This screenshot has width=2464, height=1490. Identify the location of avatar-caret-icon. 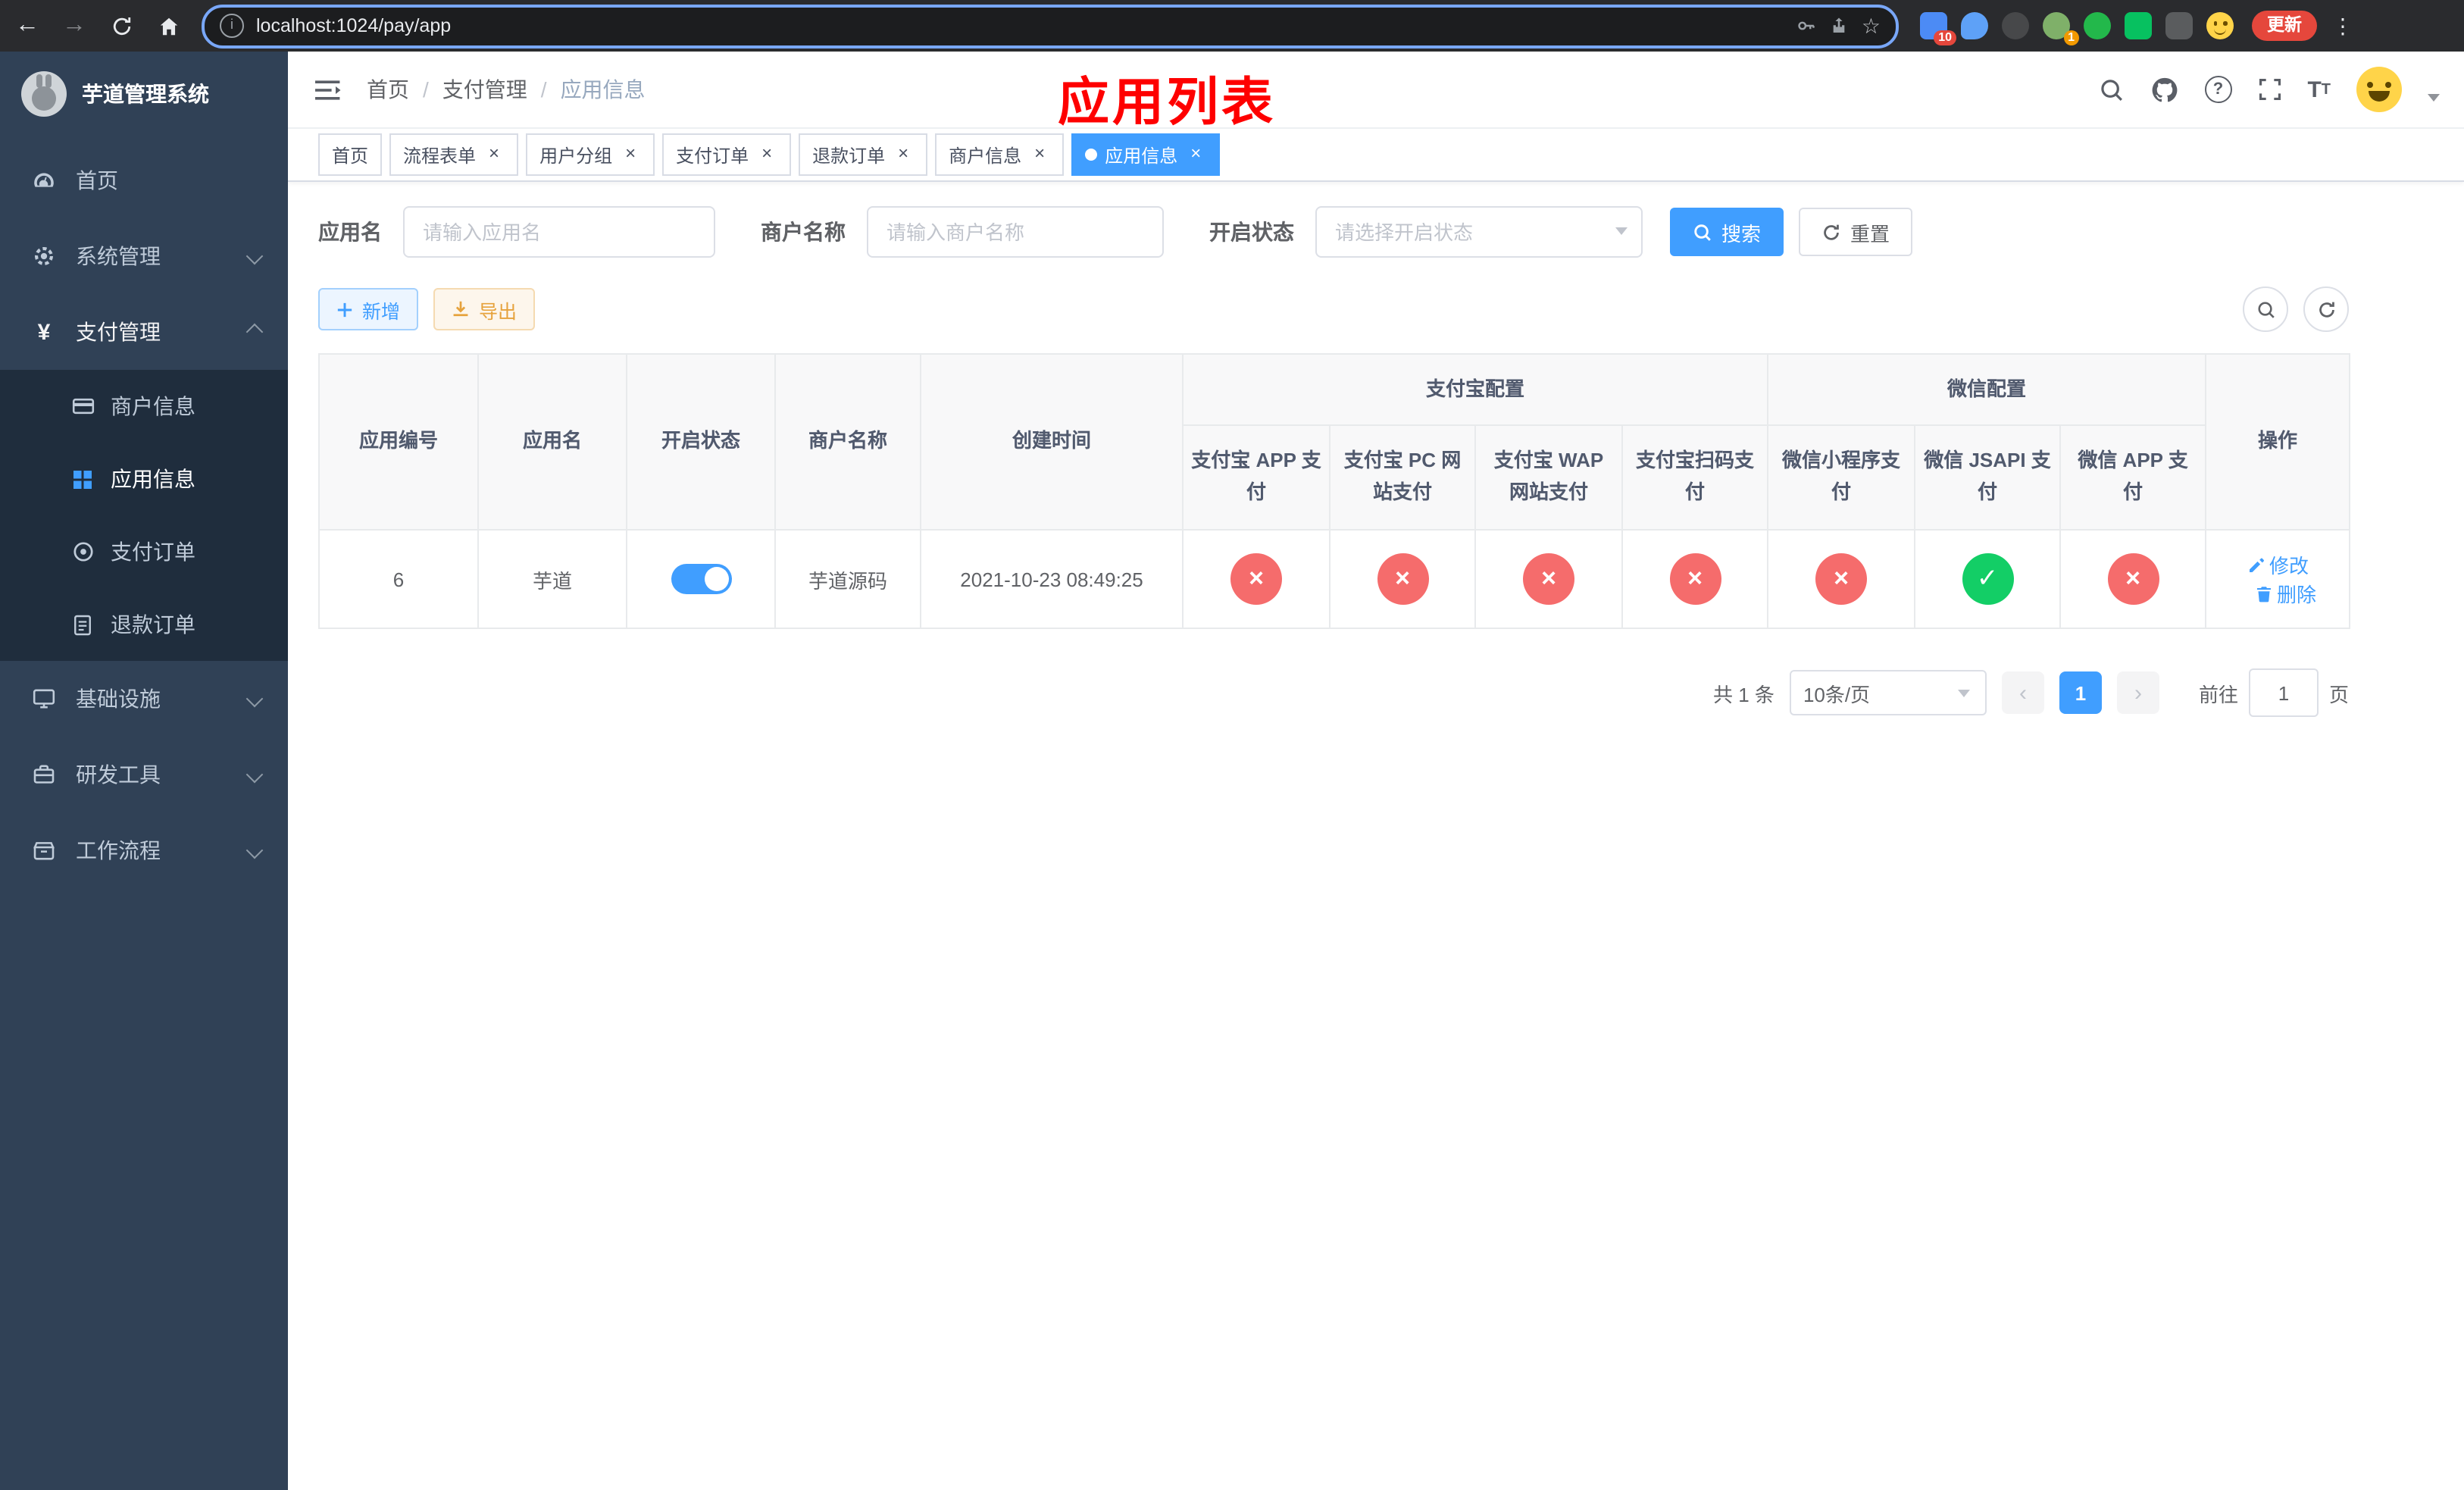
(2434, 100).